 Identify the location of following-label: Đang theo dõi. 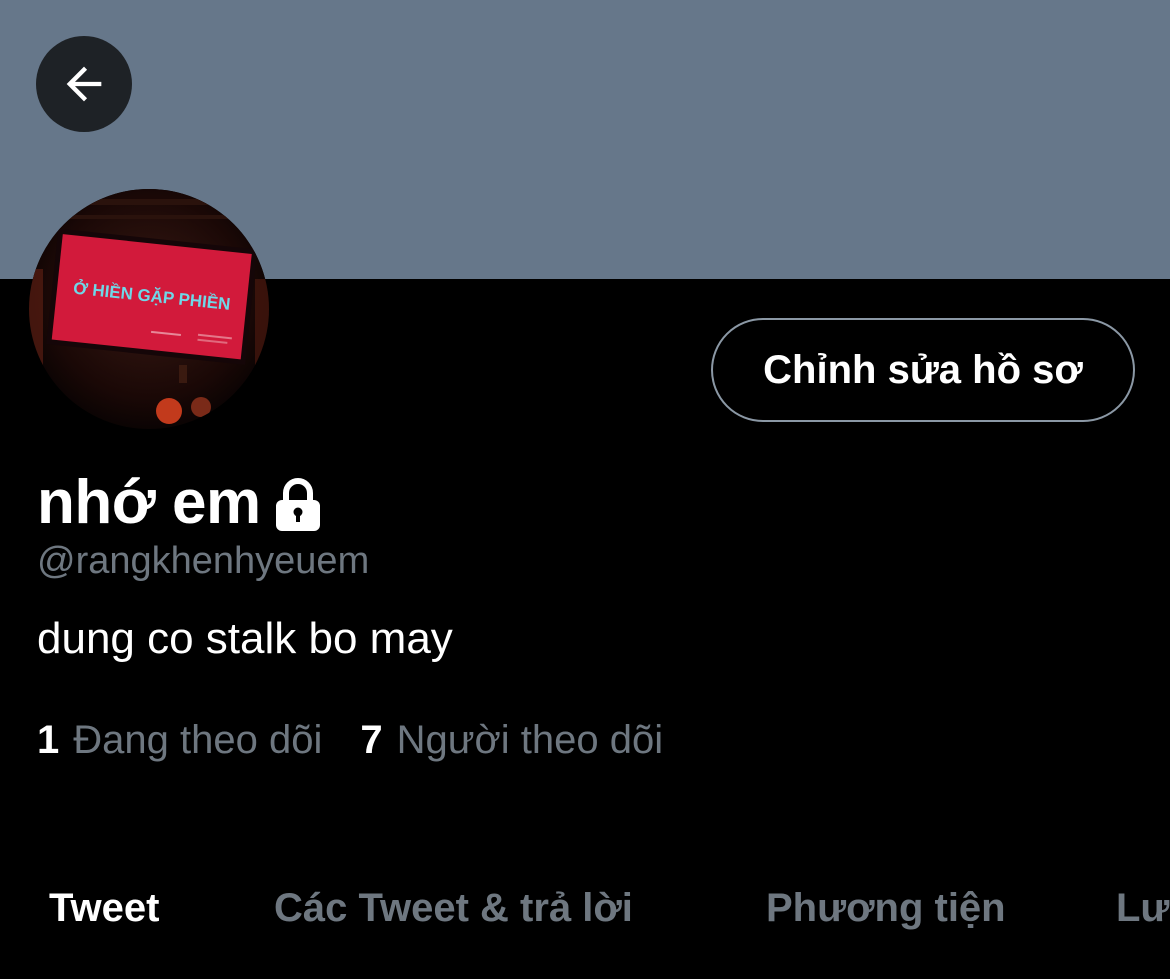
(198, 740).